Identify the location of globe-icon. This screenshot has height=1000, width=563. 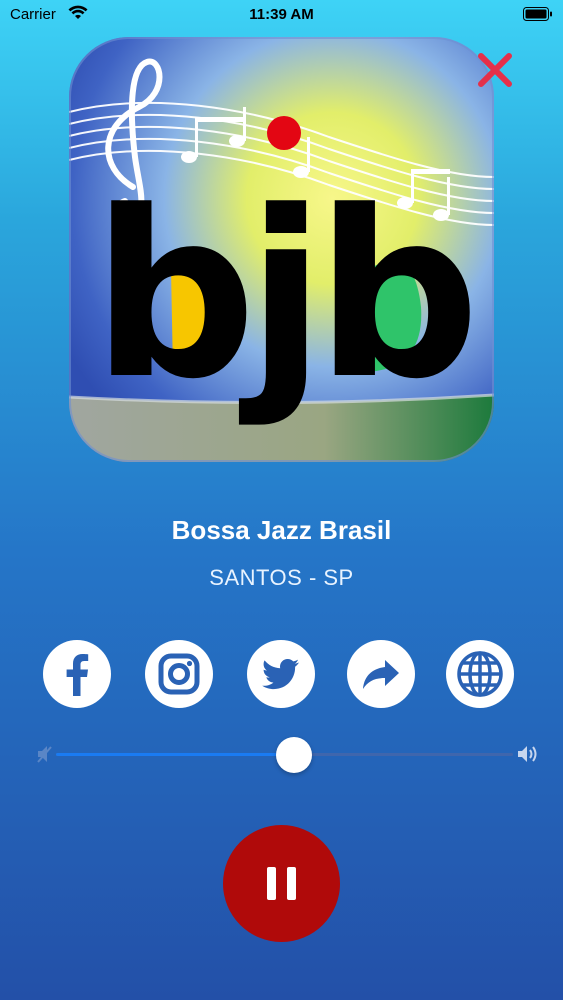
(480, 674).